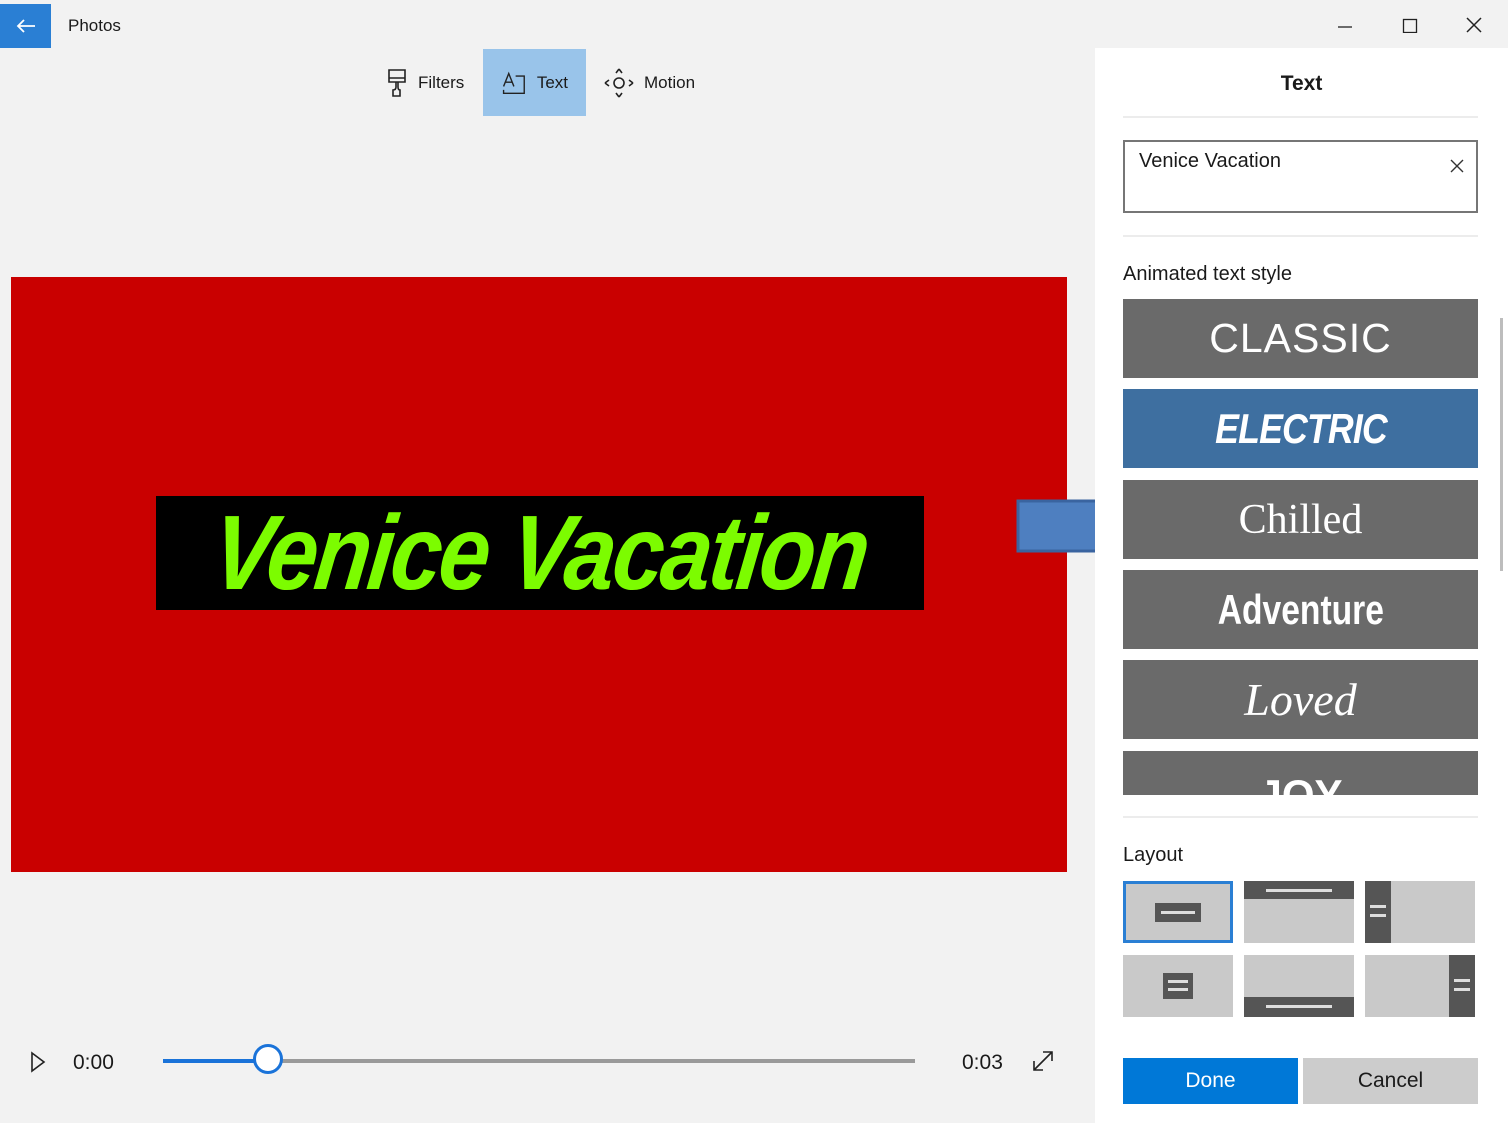 The width and height of the screenshot is (1508, 1123). I want to click on layout-bottom-icon, so click(1299, 1007).